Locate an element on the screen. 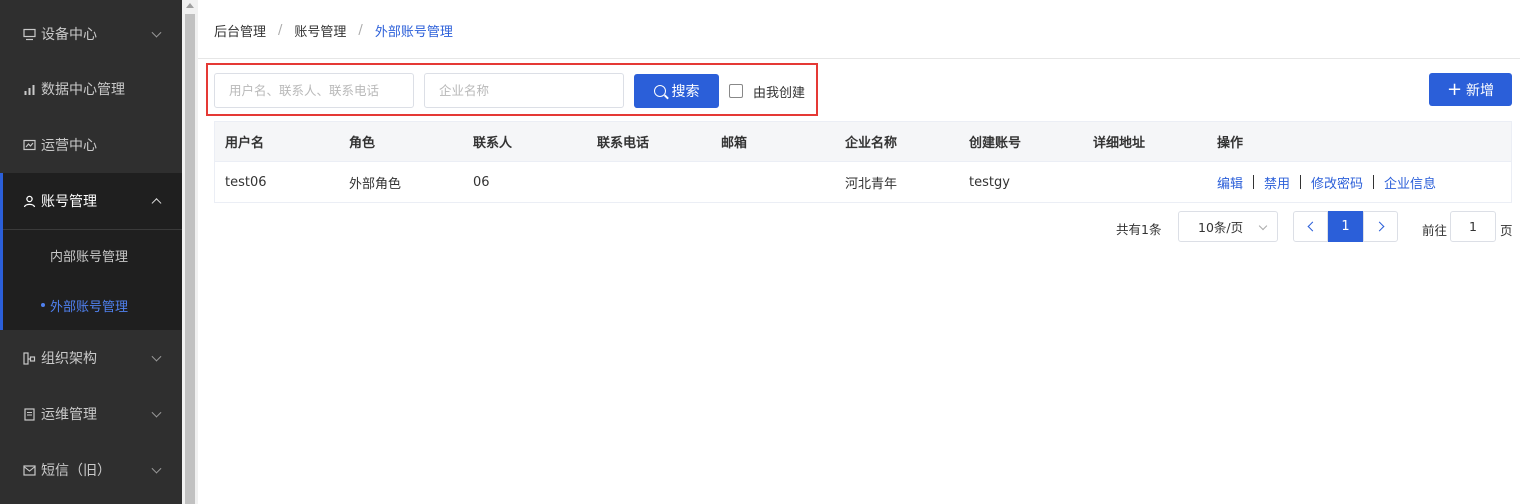 The image size is (1520, 504). chevron-left-icon is located at coordinates (1312, 226).